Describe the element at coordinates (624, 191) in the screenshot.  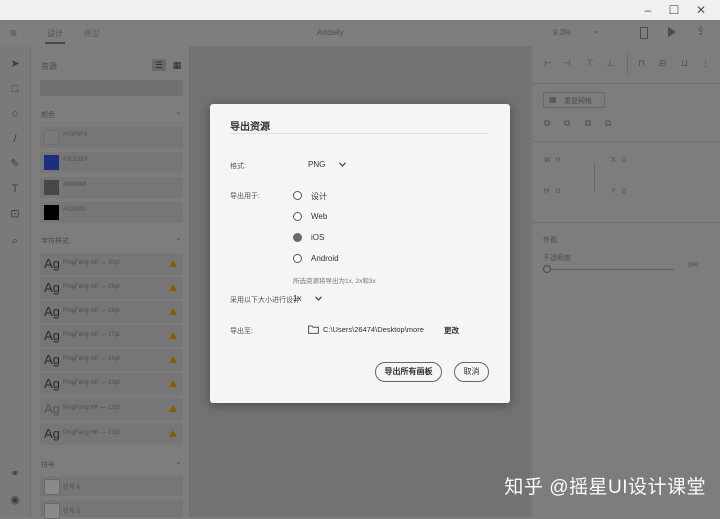
I see `y-value: 0` at that location.